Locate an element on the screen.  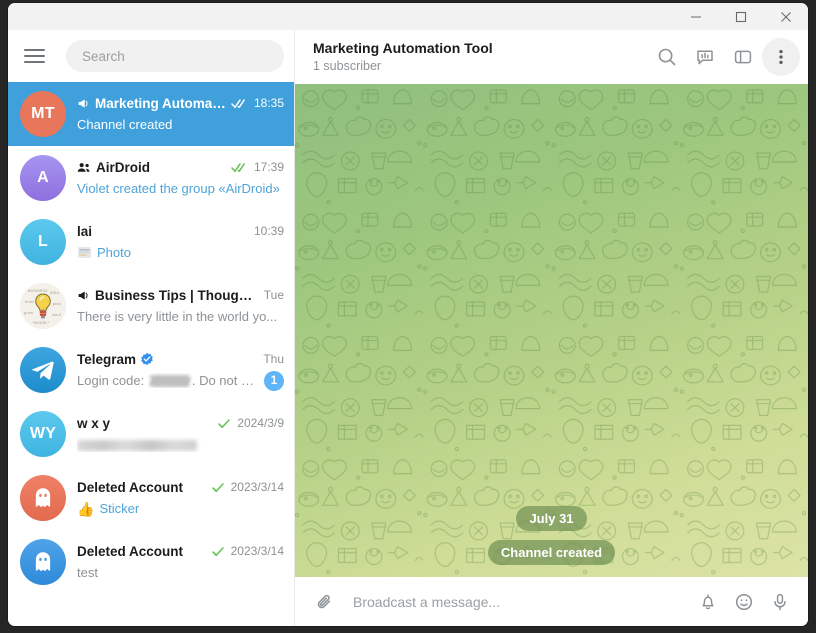
photo-thumbnail-icon is located at coordinates (84, 252).